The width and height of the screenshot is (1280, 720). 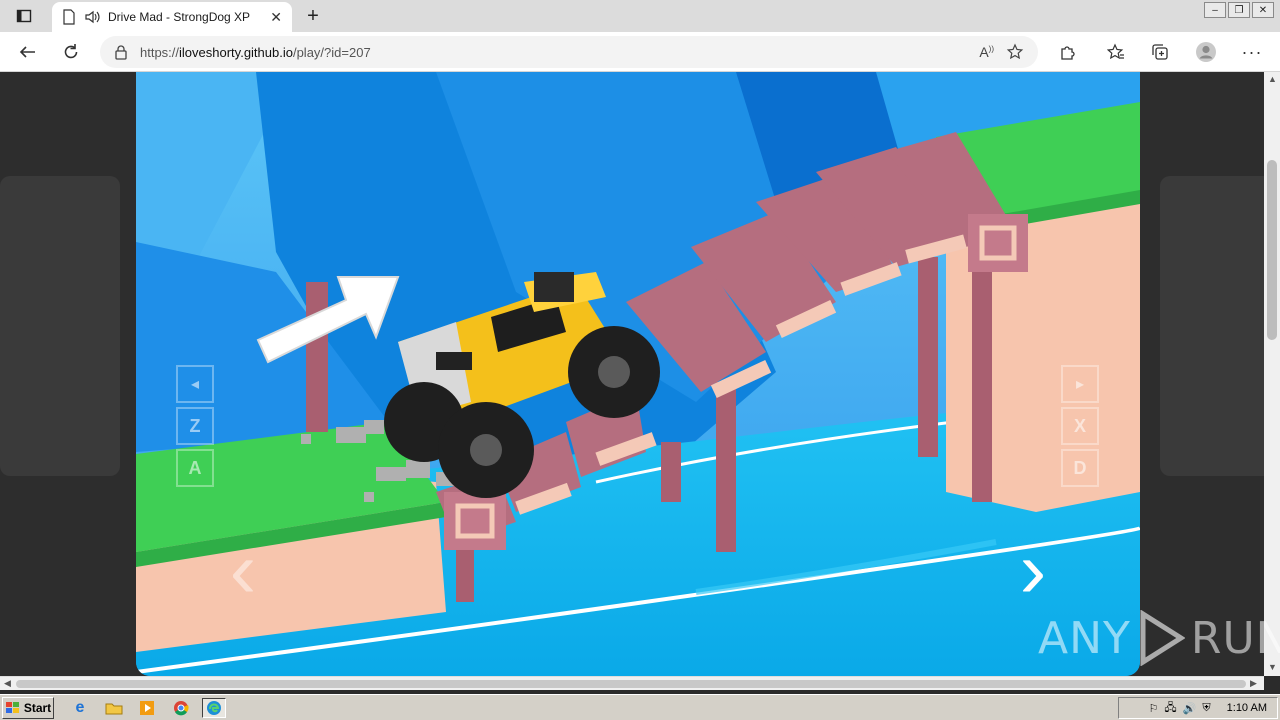 What do you see at coordinates (12, 707) in the screenshot?
I see `windows-logo-icon` at bounding box center [12, 707].